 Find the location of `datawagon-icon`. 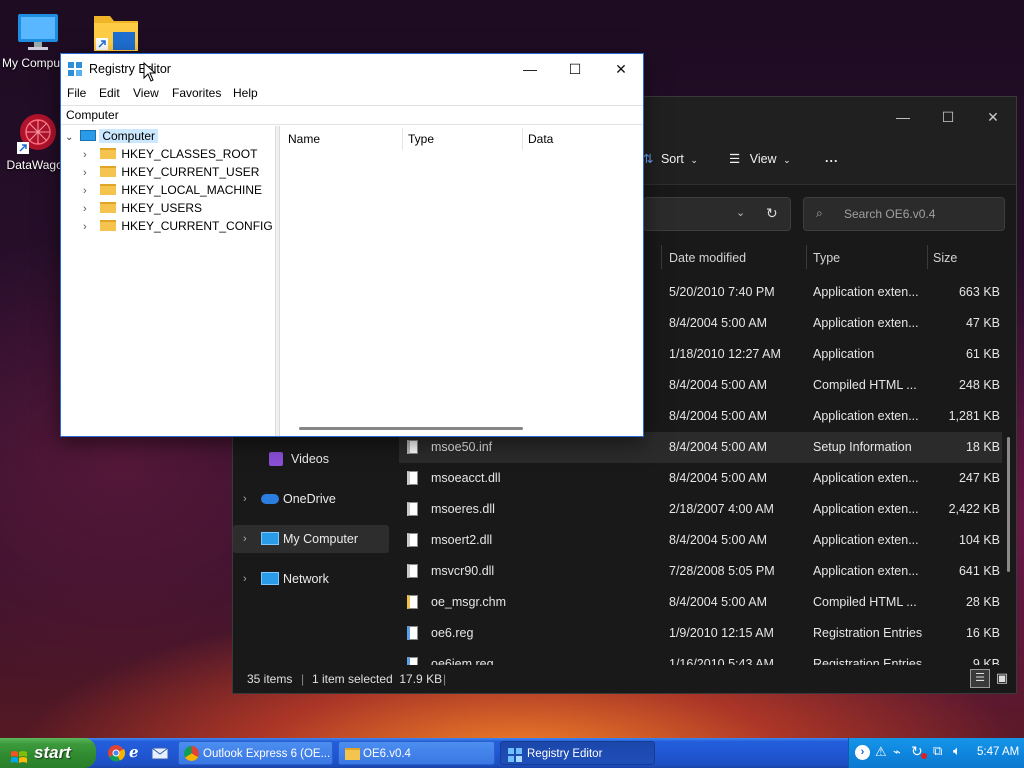

datawagon-icon is located at coordinates (38, 132).